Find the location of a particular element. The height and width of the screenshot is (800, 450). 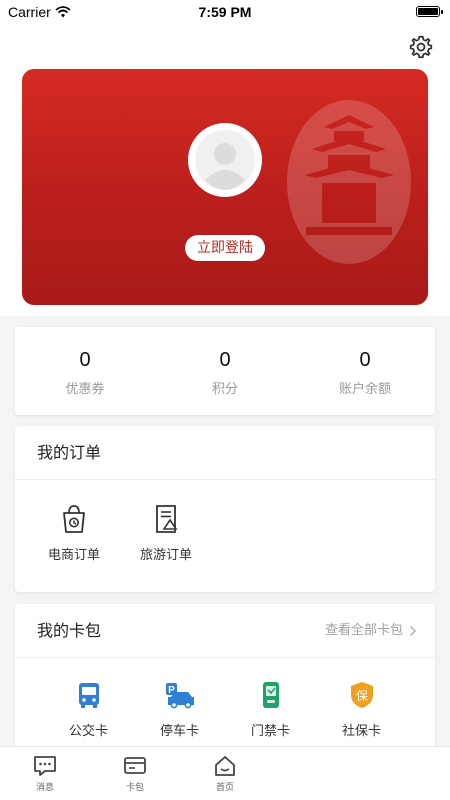

social-security-icon: 保 is located at coordinates (361, 695).